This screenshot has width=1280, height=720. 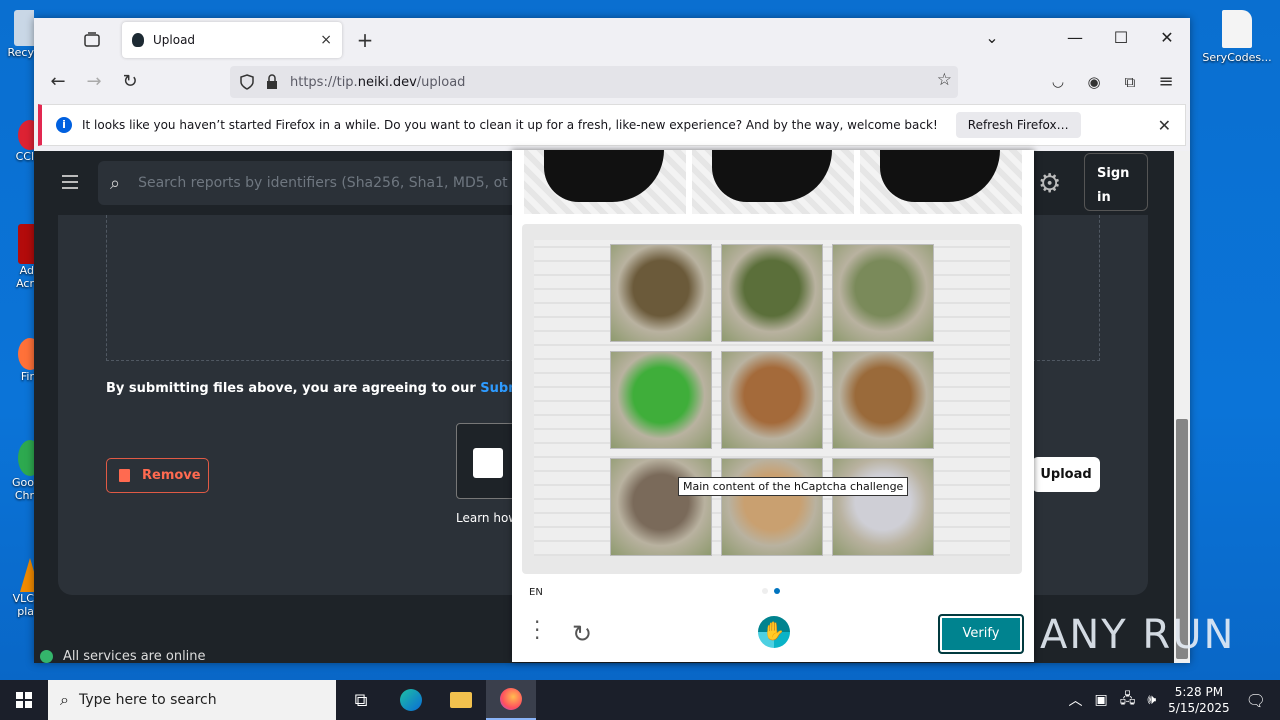 What do you see at coordinates (138, 40) in the screenshot?
I see `site-favicon` at bounding box center [138, 40].